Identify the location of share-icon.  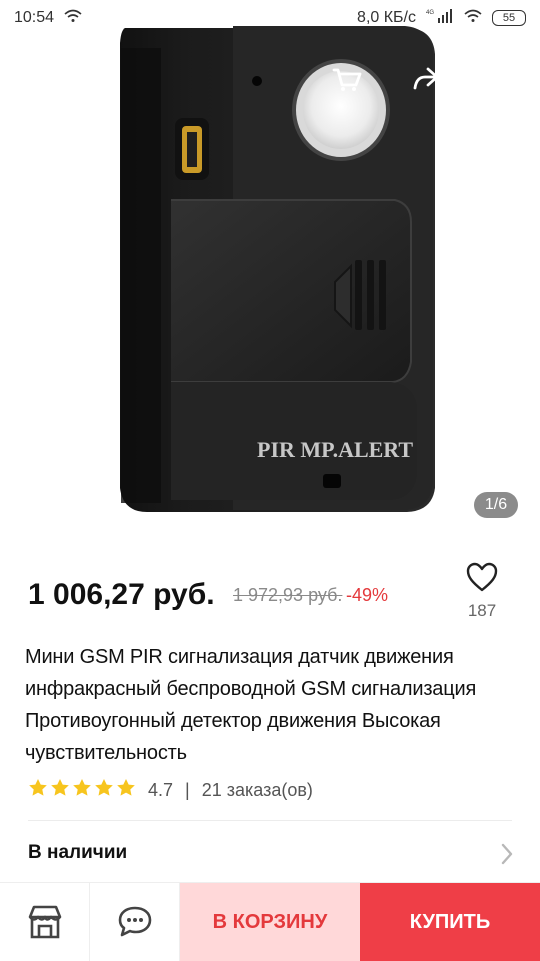
(425, 78).